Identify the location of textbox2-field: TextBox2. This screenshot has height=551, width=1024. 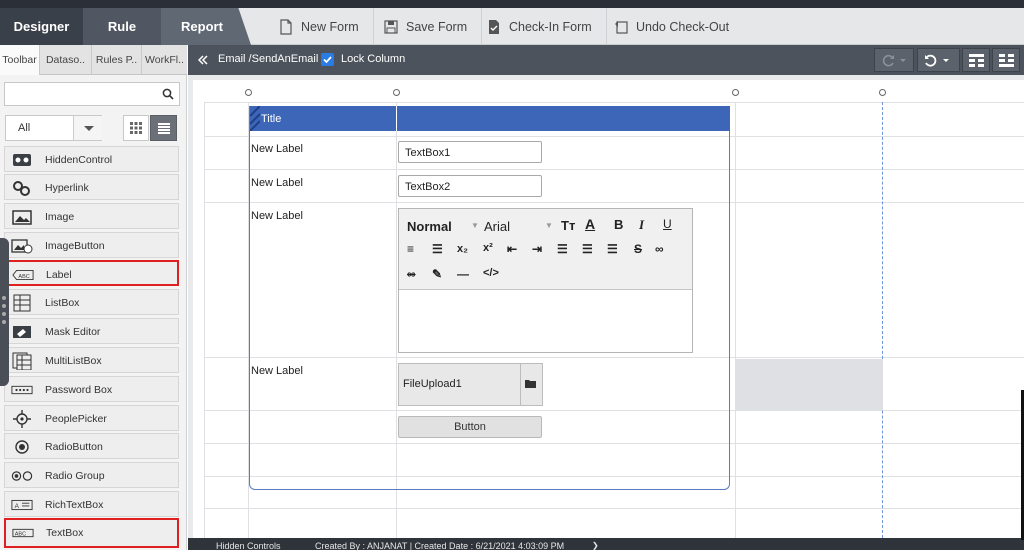
(470, 186).